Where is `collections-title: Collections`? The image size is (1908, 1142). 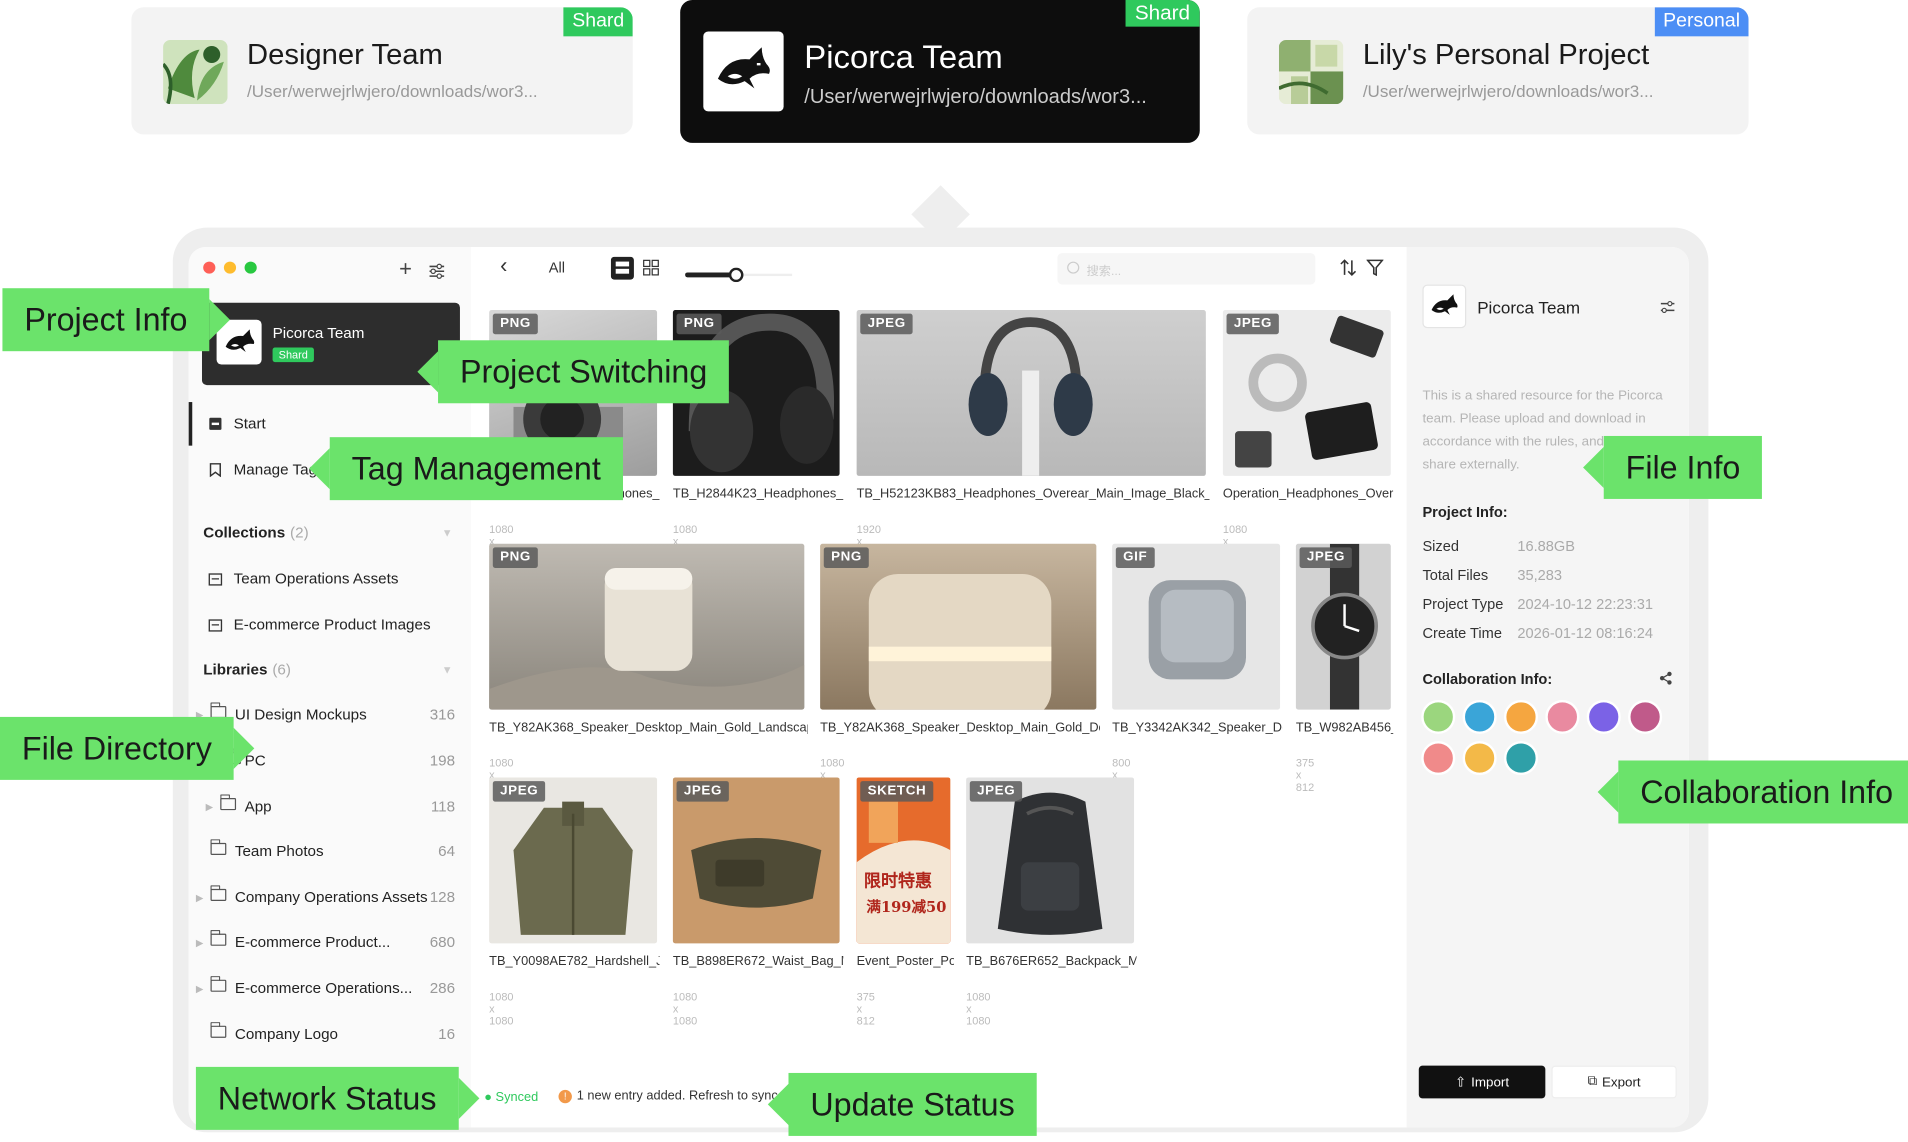 collections-title: Collections is located at coordinates (244, 533).